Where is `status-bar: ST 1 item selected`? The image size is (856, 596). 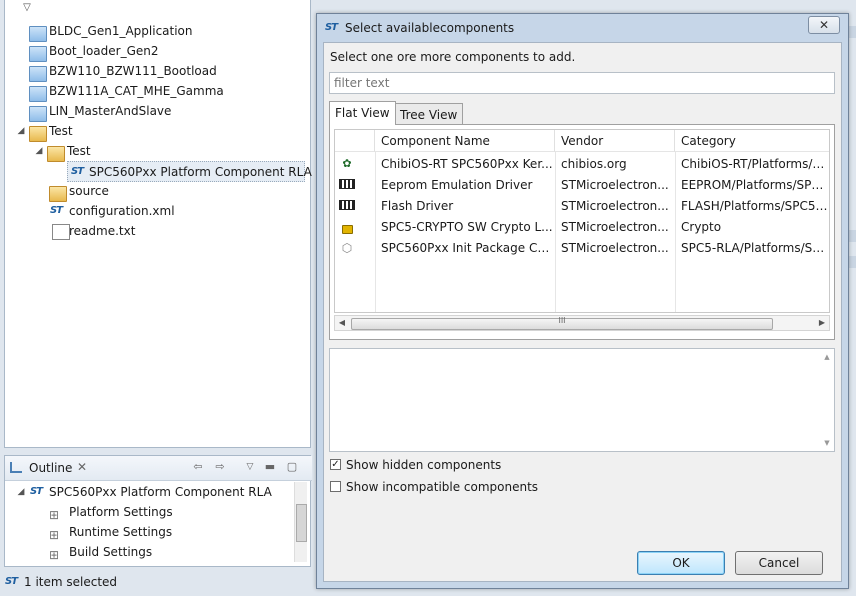 status-bar: ST 1 item selected is located at coordinates (157, 582).